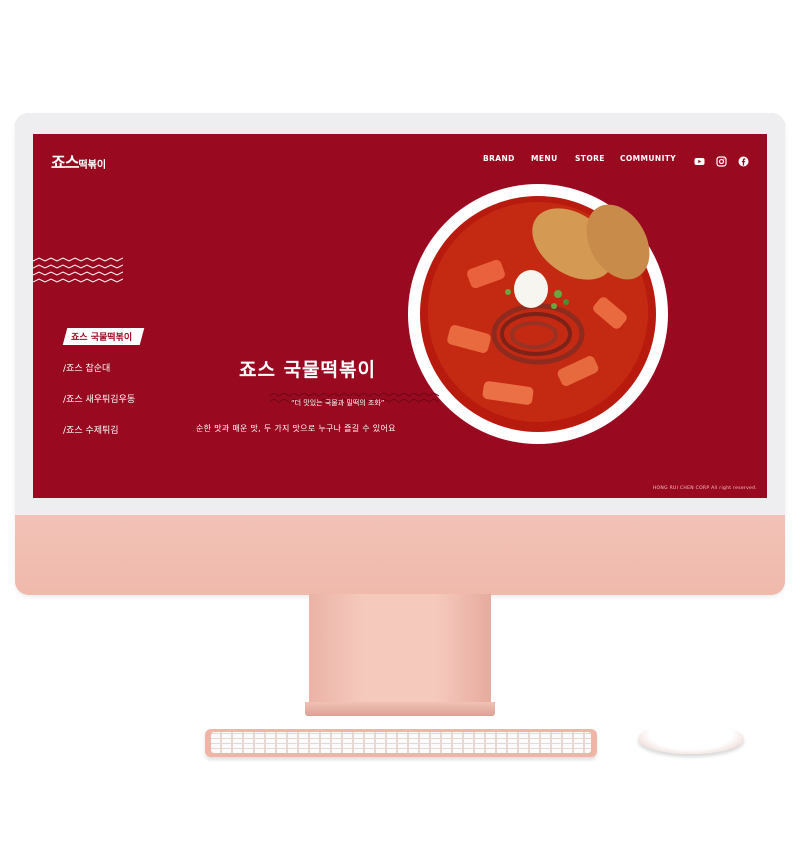 The image size is (800, 850). Describe the element at coordinates (544, 158) in the screenshot. I see `nav-menu: MENU` at that location.